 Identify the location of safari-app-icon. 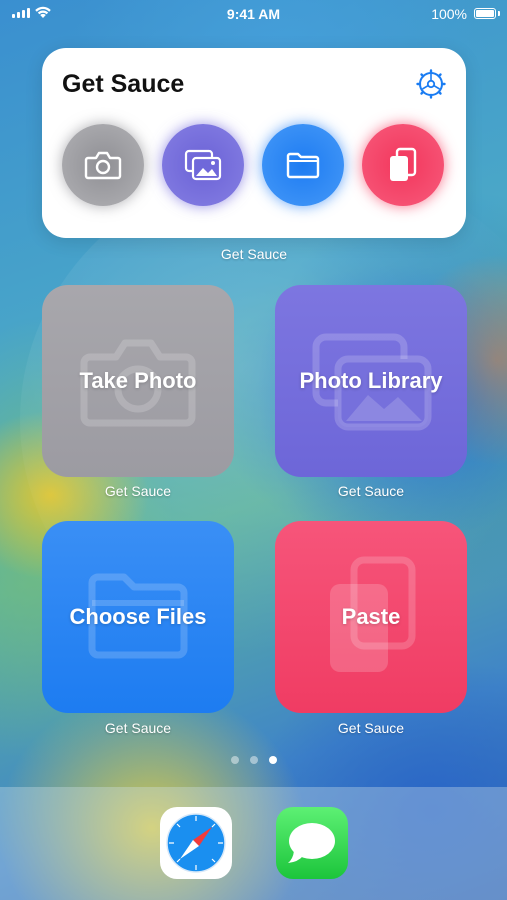
(196, 843).